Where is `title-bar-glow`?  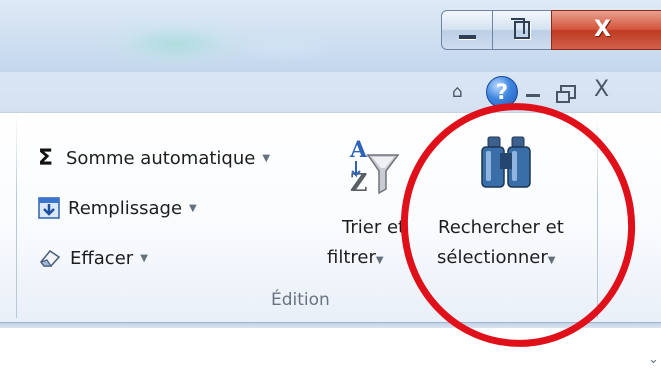
title-bar-glow is located at coordinates (285, 45).